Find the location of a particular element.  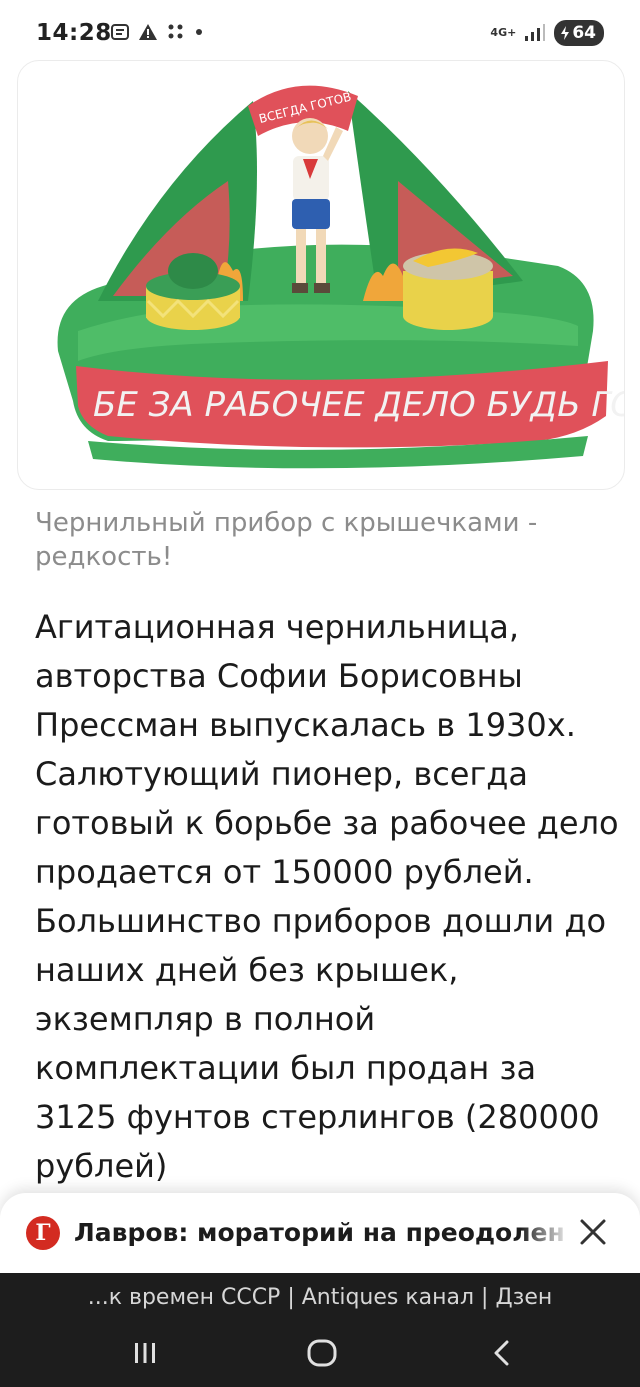

network-type: 4G+ is located at coordinates (503, 32).